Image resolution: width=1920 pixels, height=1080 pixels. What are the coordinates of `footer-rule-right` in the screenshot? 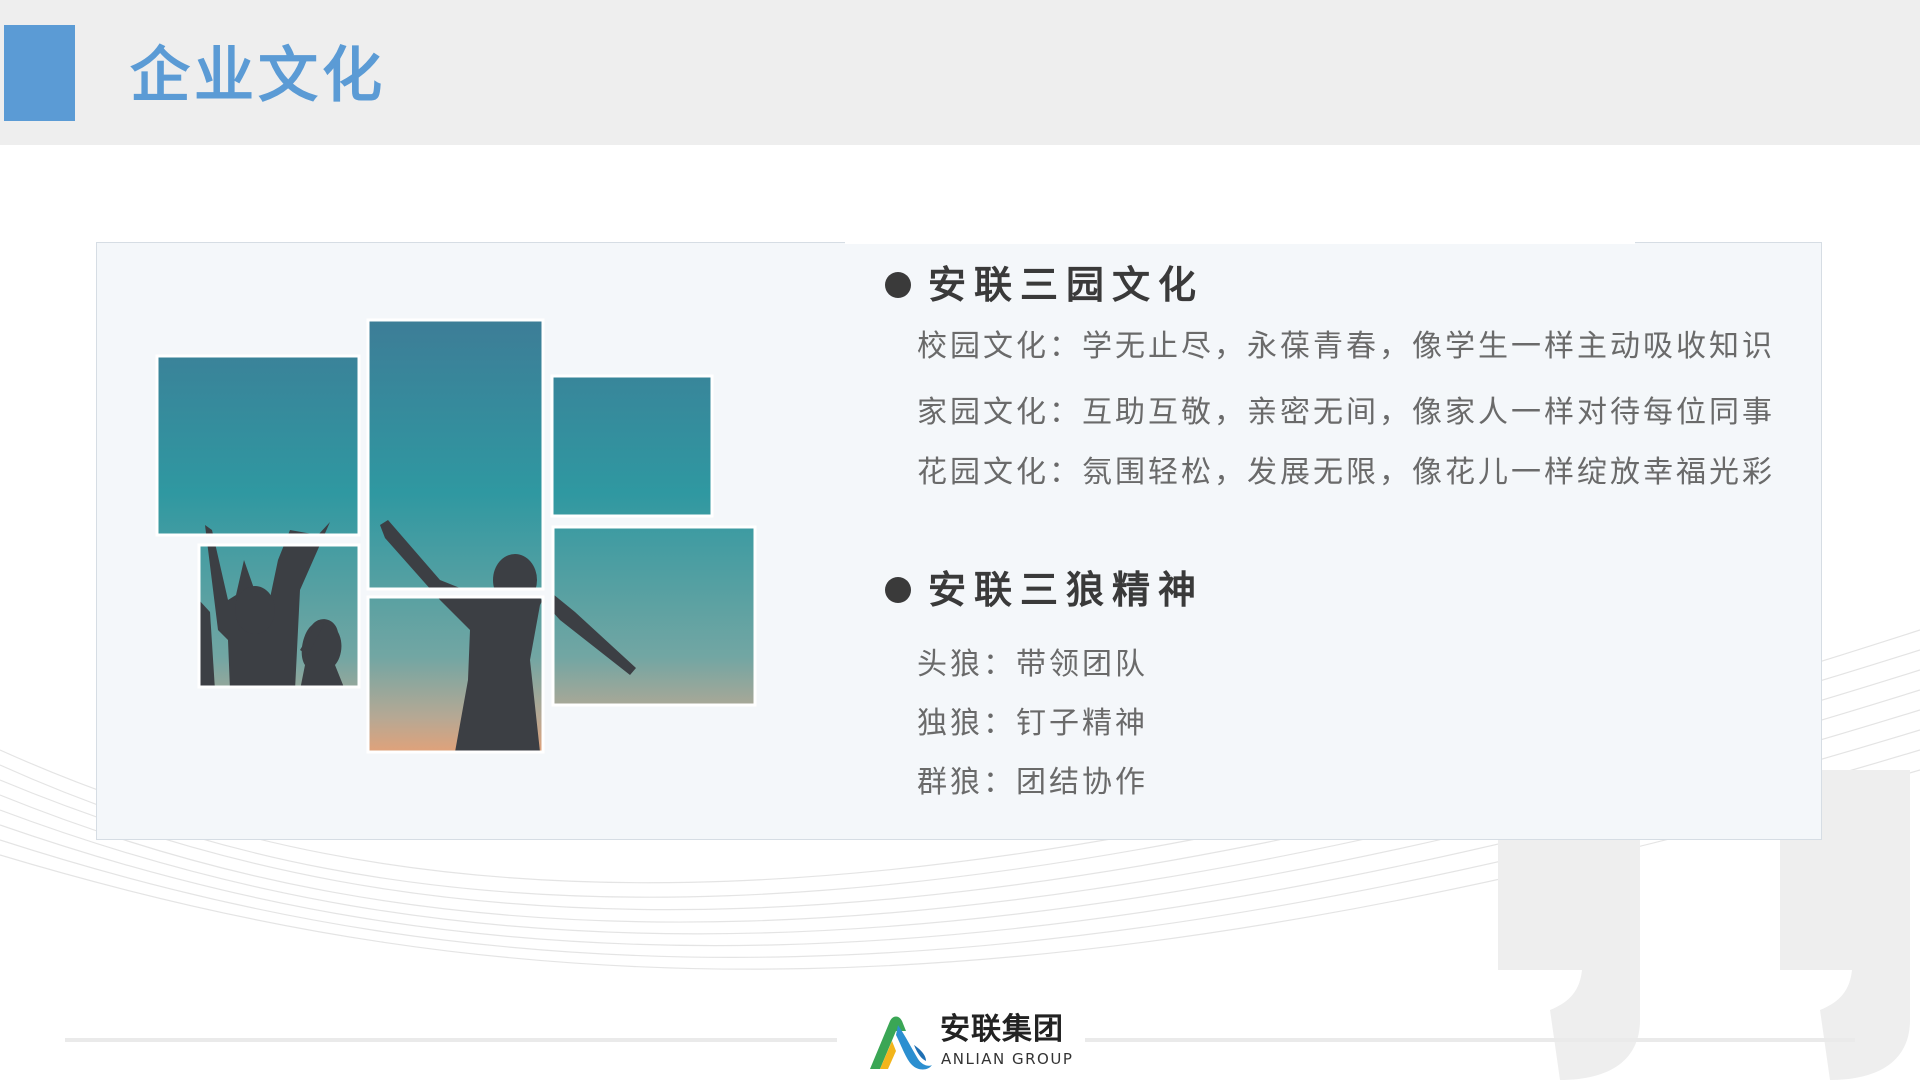 It's located at (1470, 1040).